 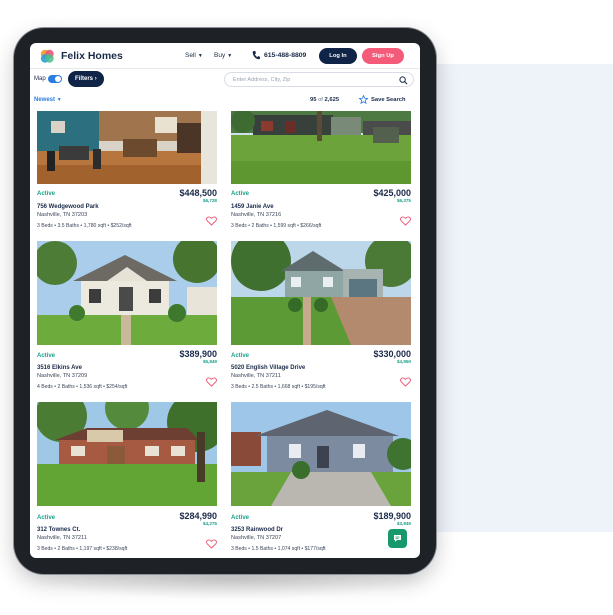 I want to click on login-button: Log In, so click(x=338, y=56).